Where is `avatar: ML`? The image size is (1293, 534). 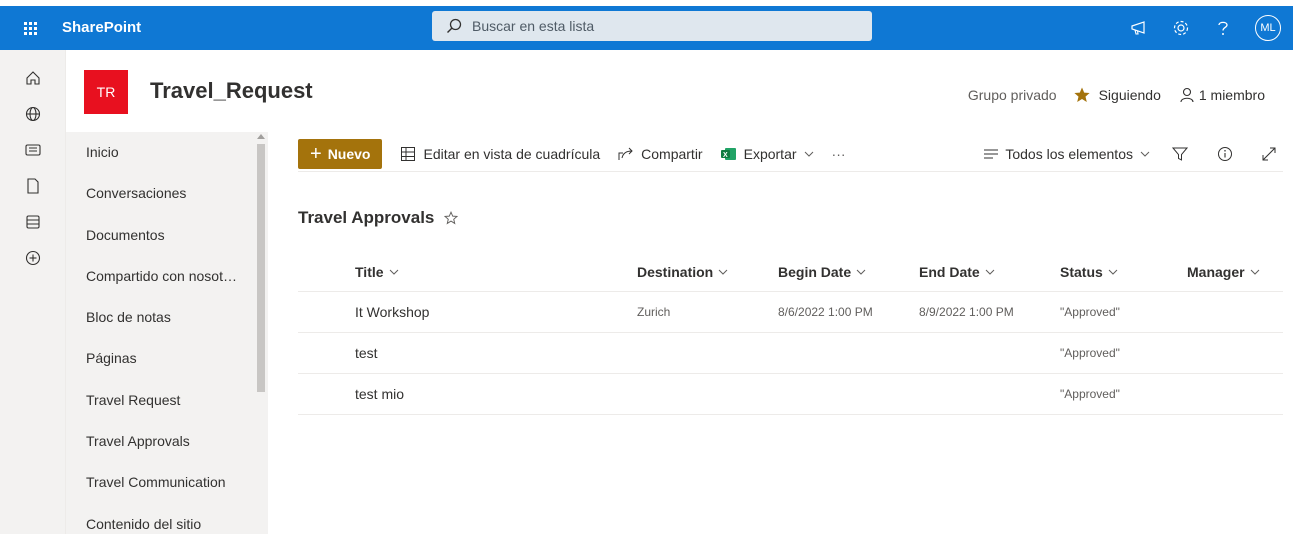 avatar: ML is located at coordinates (1268, 28).